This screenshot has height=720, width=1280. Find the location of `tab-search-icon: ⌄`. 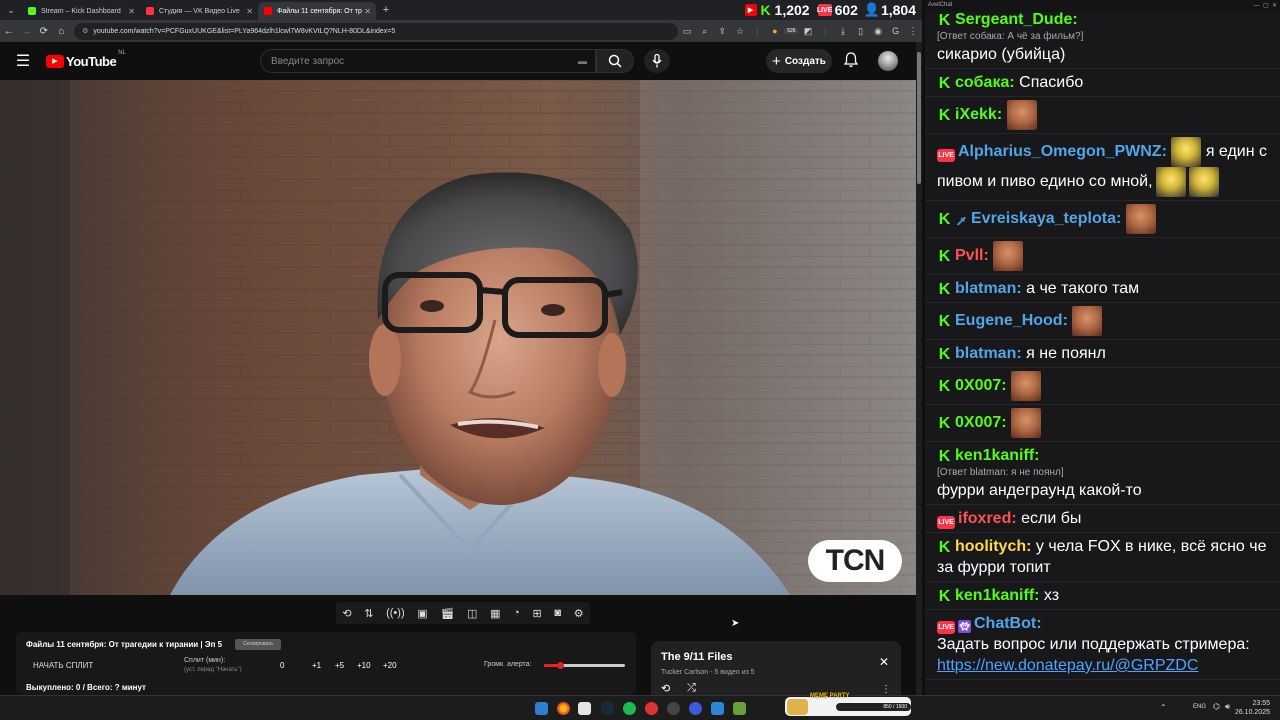

tab-search-icon: ⌄ is located at coordinates (11, 10).